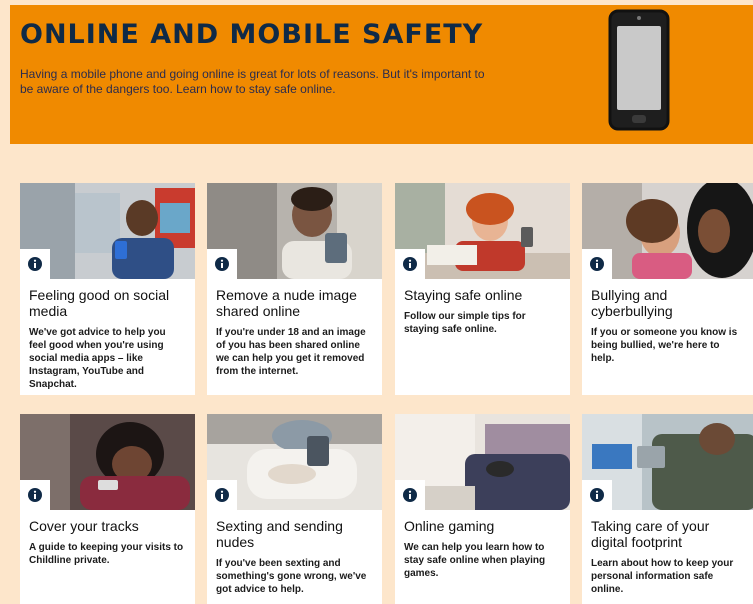 This screenshot has width=753, height=604. Describe the element at coordinates (482, 462) in the screenshot. I see `card-image-game-controller` at that location.